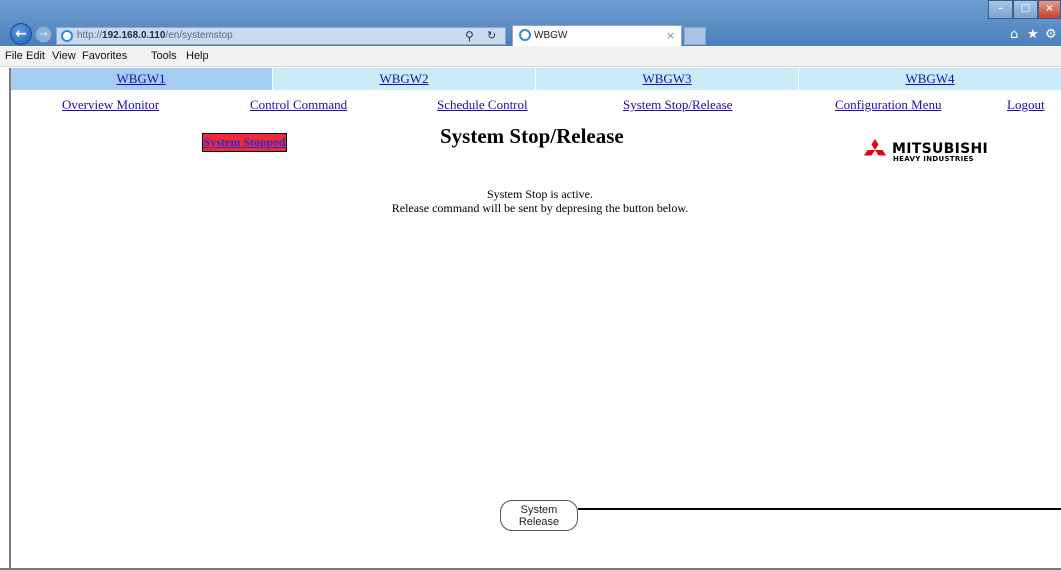  Describe the element at coordinates (298, 105) in the screenshot. I see `nav-control-command: Control Command` at that location.